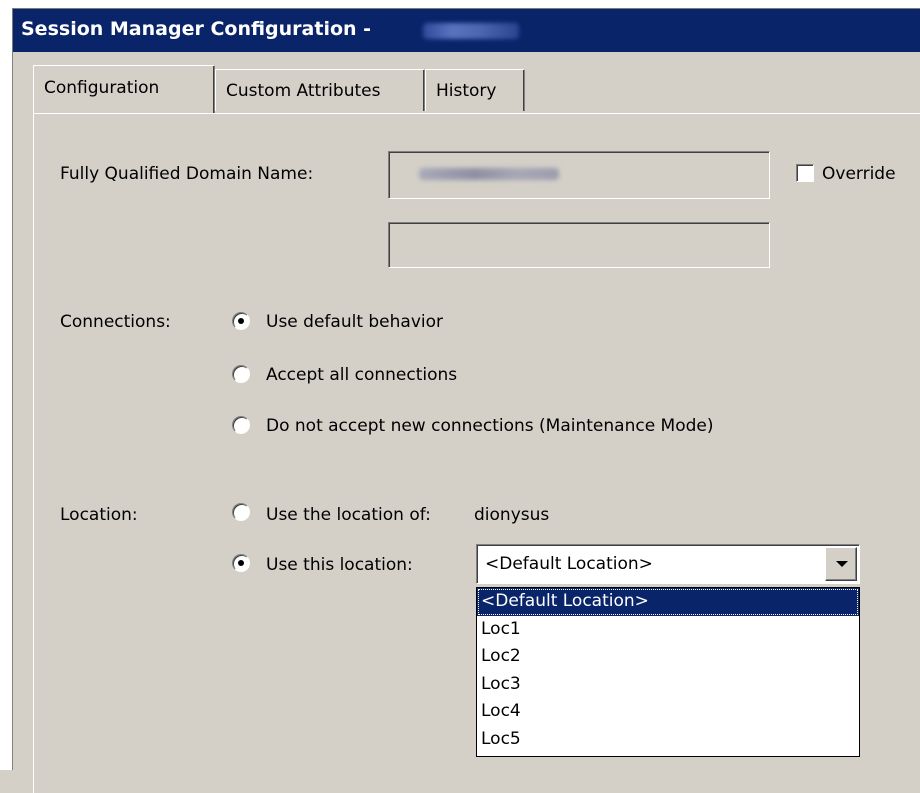  I want to click on chevron-down-icon, so click(842, 564).